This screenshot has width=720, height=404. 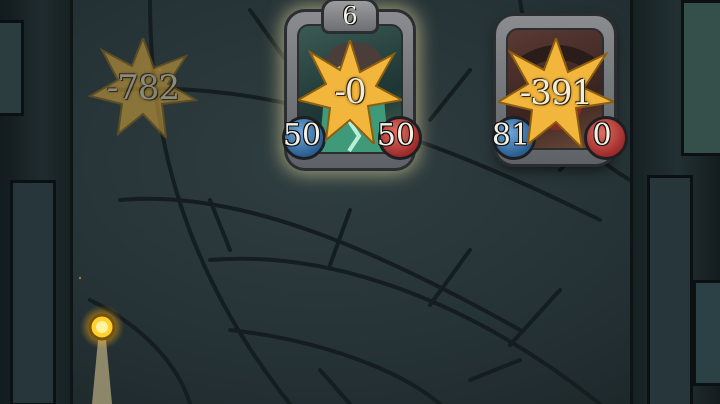 I want to click on card-cost: 6, so click(x=350, y=17).